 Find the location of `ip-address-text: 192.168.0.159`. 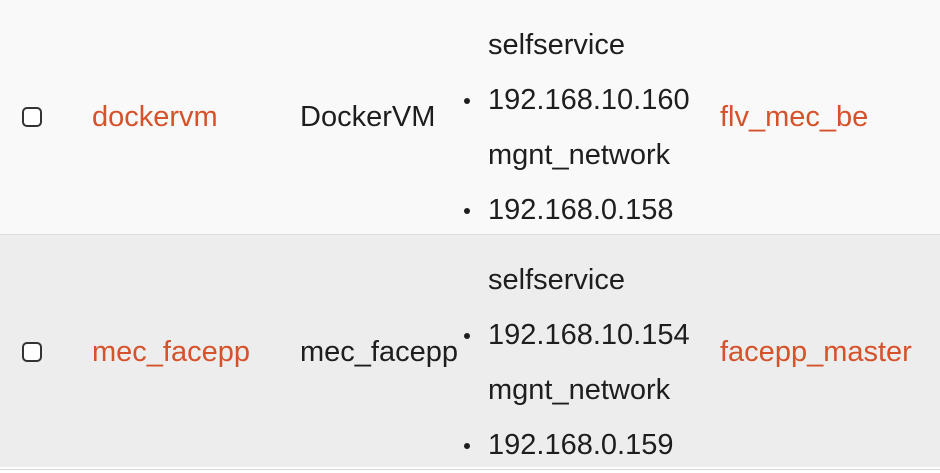

ip-address-text: 192.168.0.159 is located at coordinates (581, 445).